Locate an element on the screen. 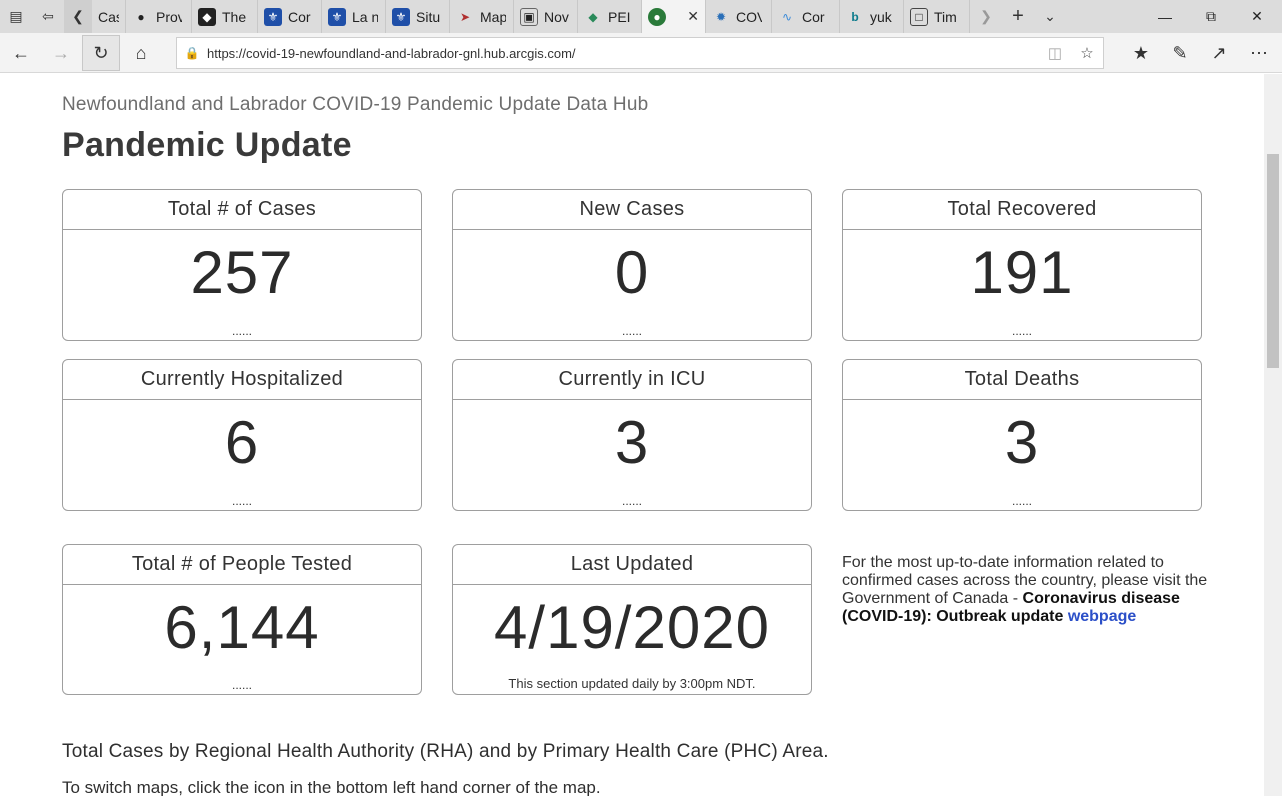  tab-tim: □ Tim is located at coordinates (937, 16).